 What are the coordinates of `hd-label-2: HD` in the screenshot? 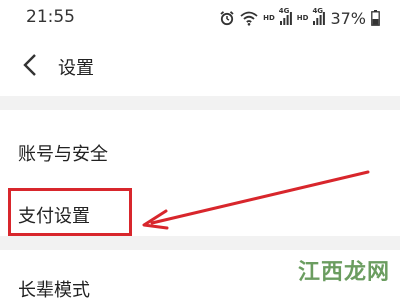 It's located at (302, 18).